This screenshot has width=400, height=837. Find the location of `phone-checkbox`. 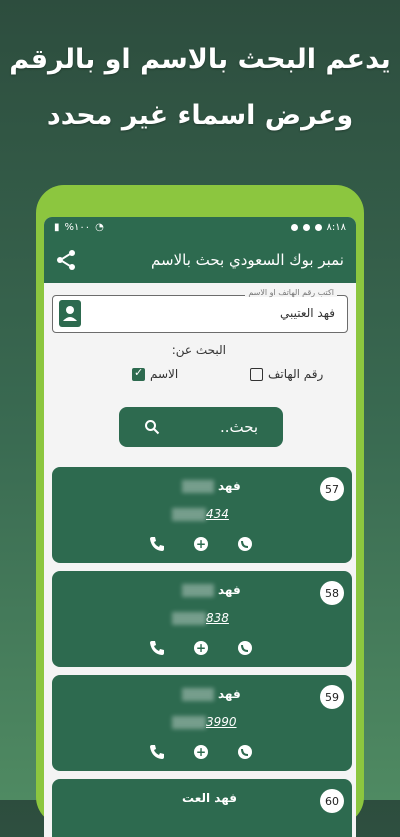

phone-checkbox is located at coordinates (256, 374).